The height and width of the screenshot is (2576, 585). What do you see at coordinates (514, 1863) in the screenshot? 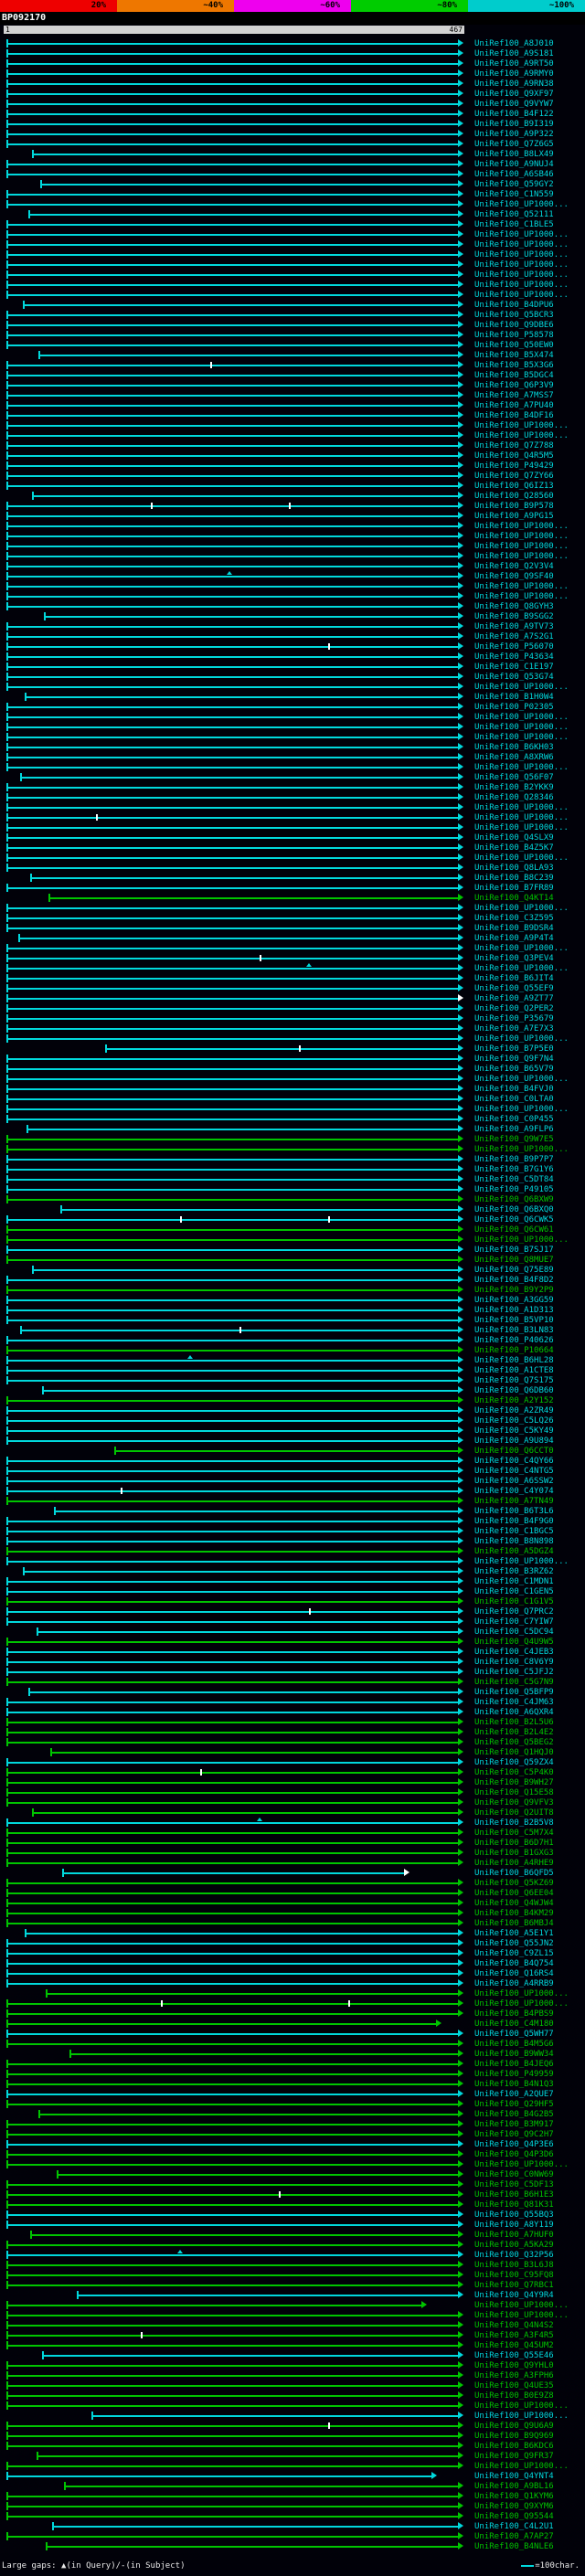
I see `hit-accession-label: UniRef100_A4RHE9` at bounding box center [514, 1863].